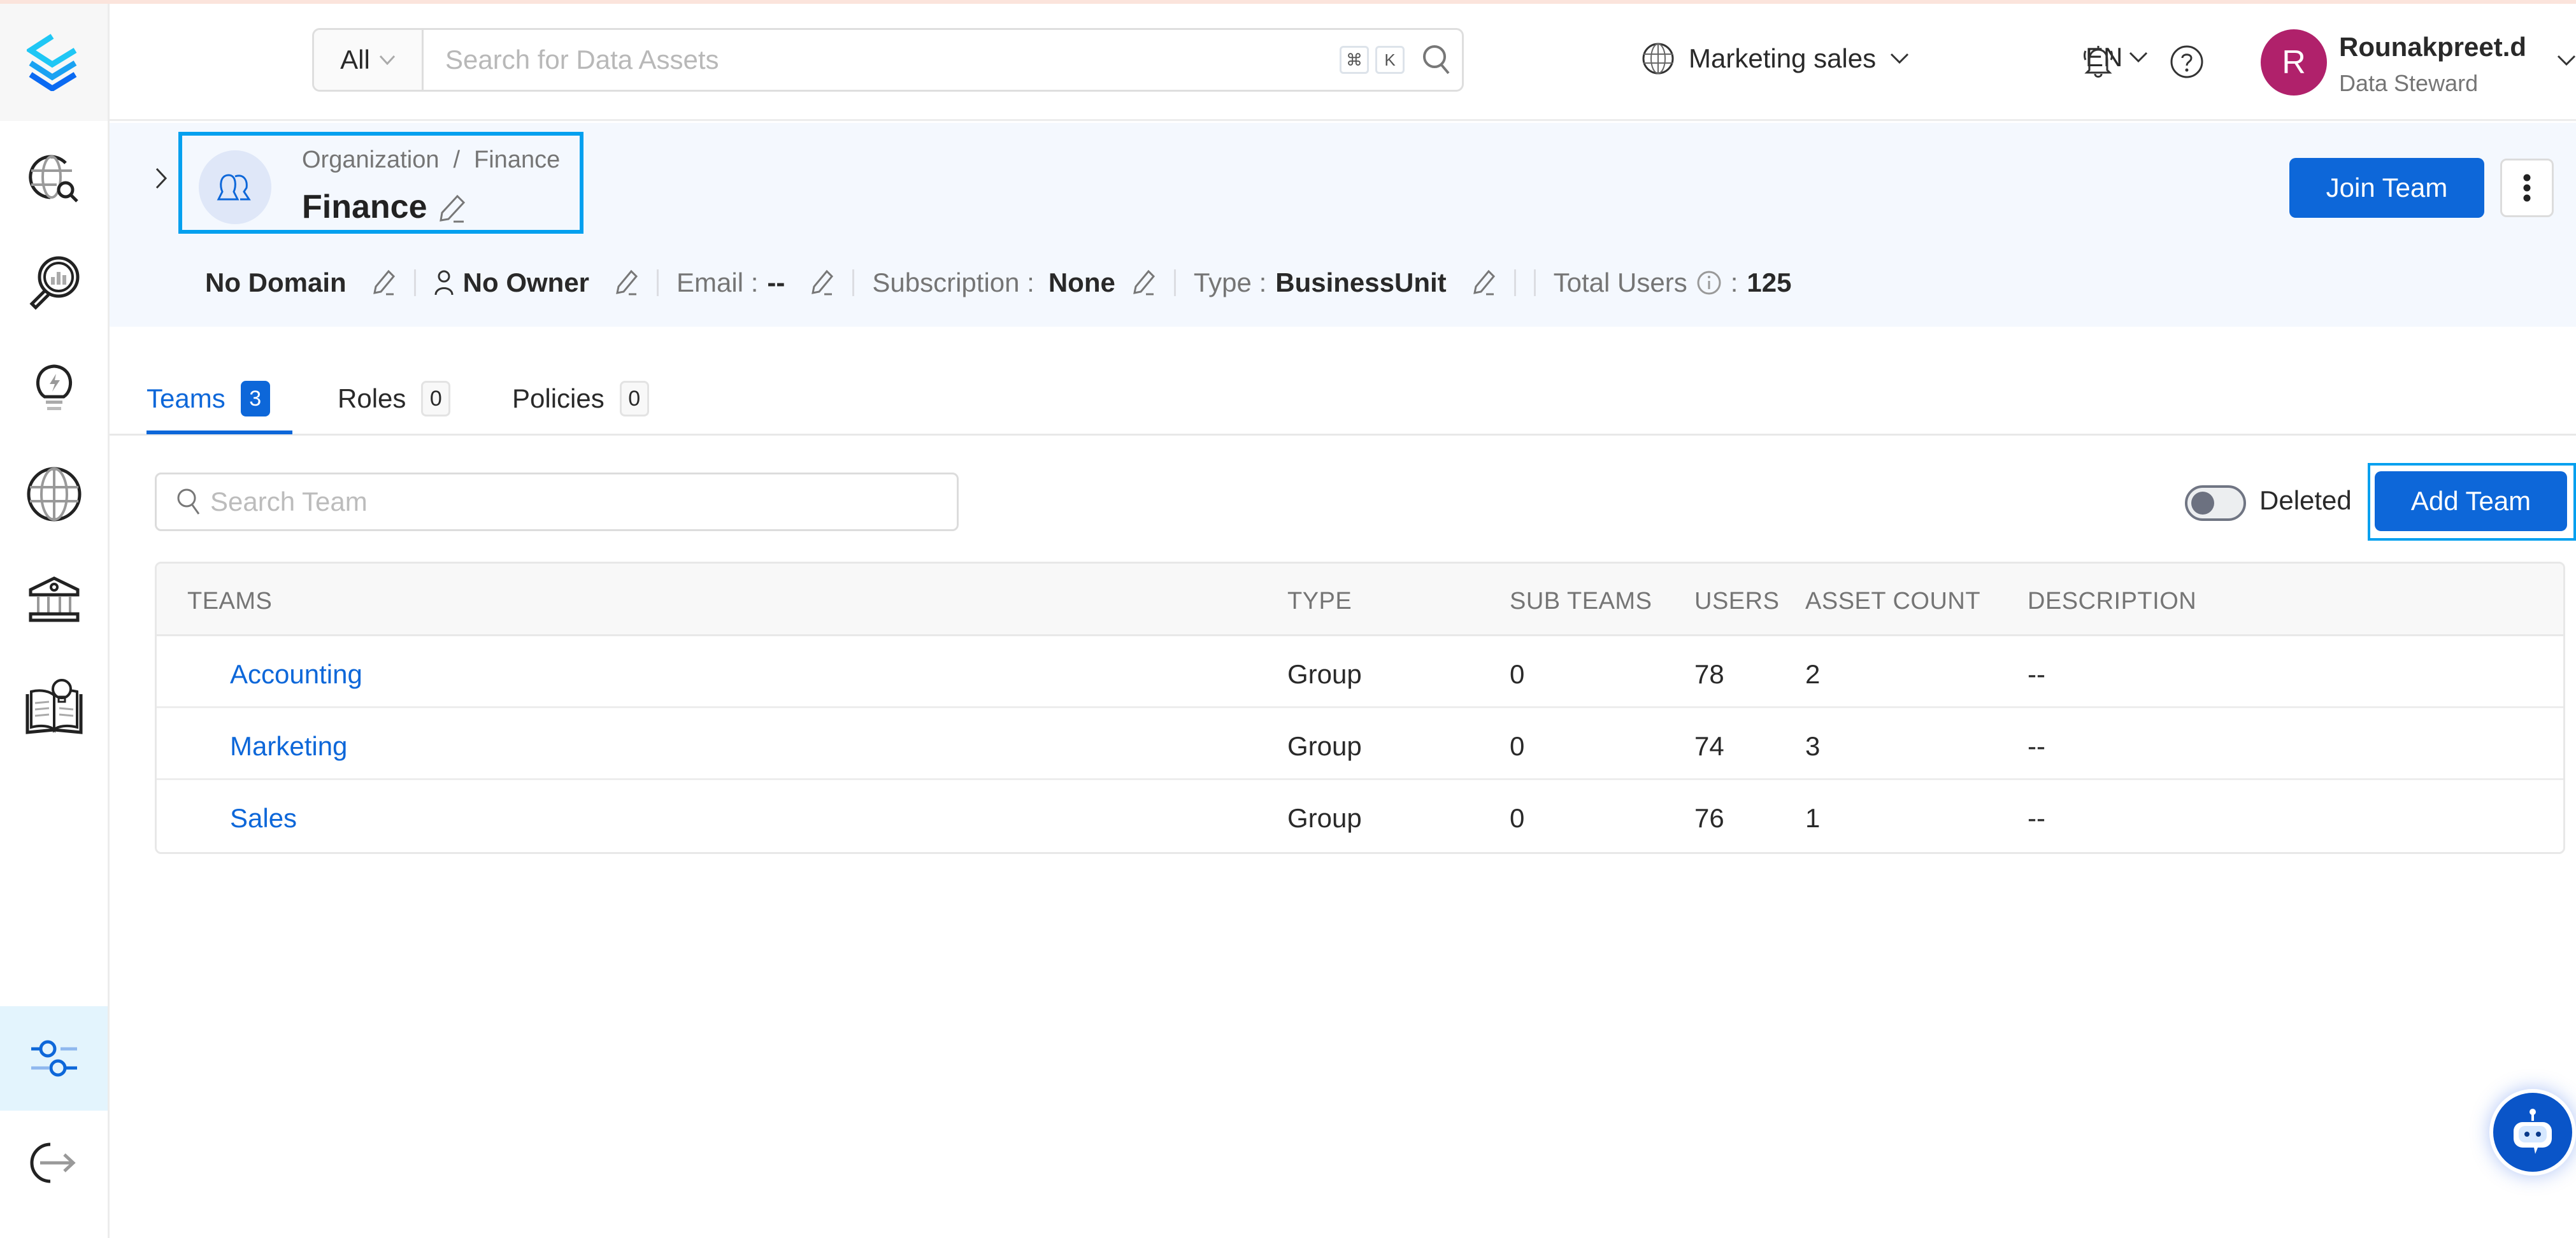 This screenshot has height=1238, width=2576. What do you see at coordinates (1581, 601) in the screenshot?
I see `column-header-sub-teams: SUB TEAMS` at bounding box center [1581, 601].